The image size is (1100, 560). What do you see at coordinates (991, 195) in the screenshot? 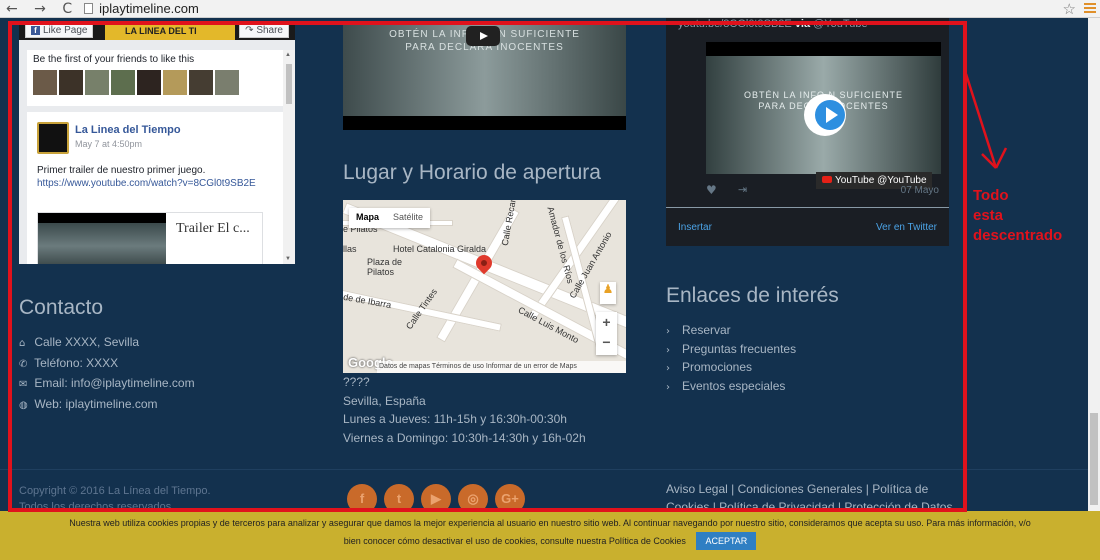
I see `annotation-line: Todo` at bounding box center [991, 195].